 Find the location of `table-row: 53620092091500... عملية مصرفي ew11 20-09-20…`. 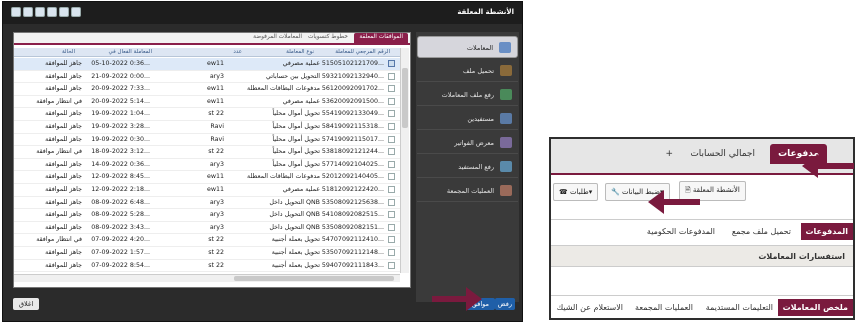

table-row: 53620092091500... عملية مصرفي ew11 20-09-20… is located at coordinates (207, 102).